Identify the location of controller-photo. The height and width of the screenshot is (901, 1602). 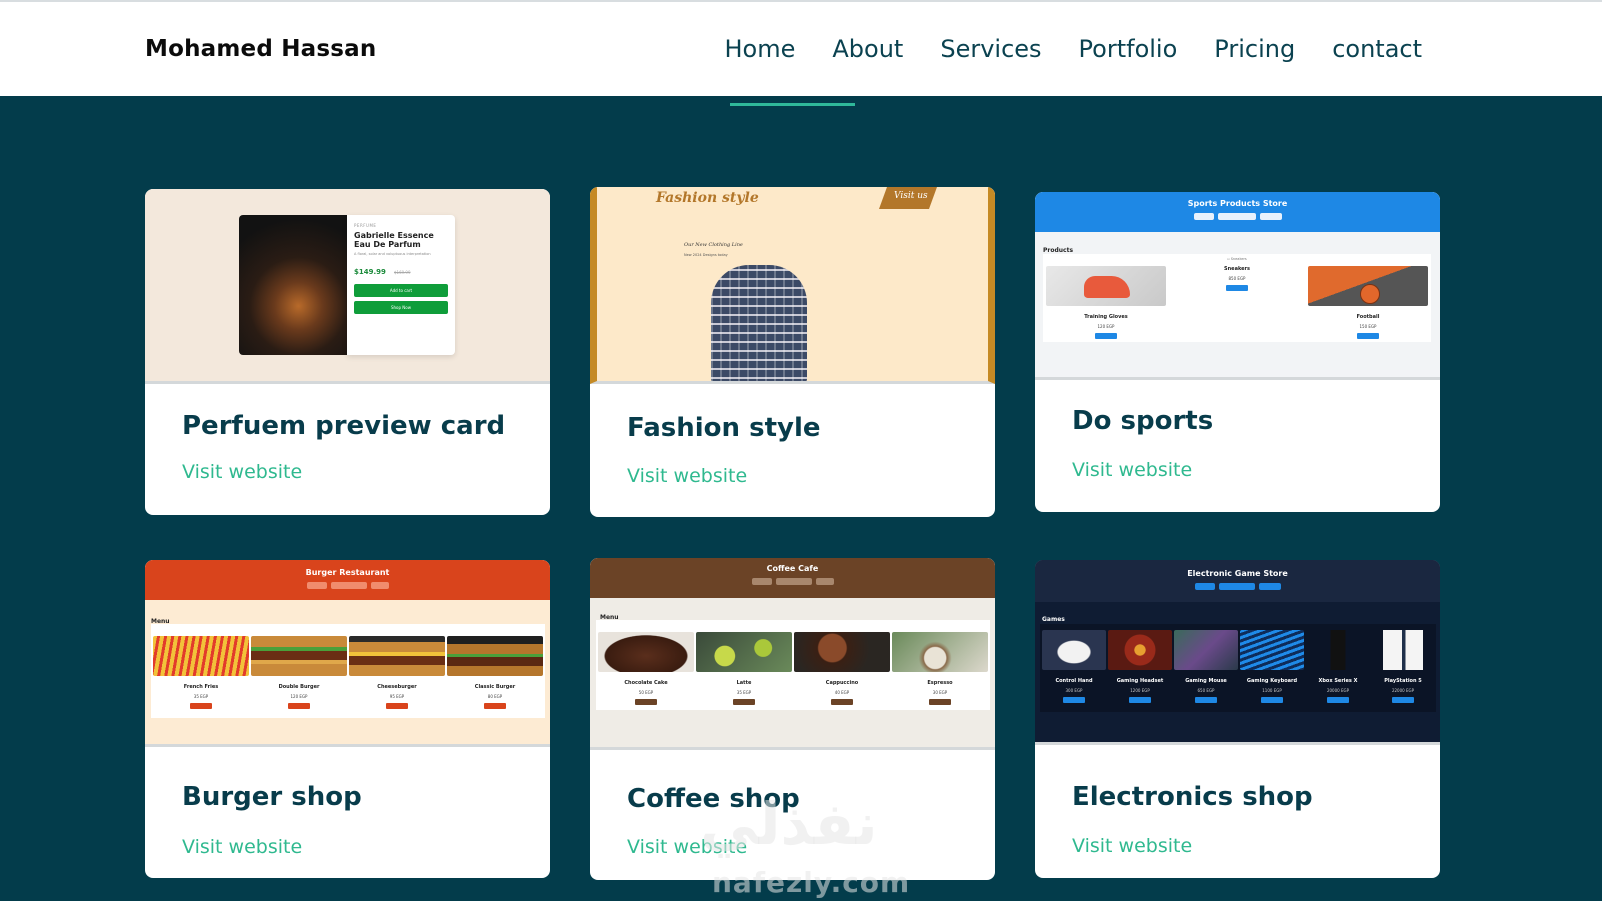
(1074, 650).